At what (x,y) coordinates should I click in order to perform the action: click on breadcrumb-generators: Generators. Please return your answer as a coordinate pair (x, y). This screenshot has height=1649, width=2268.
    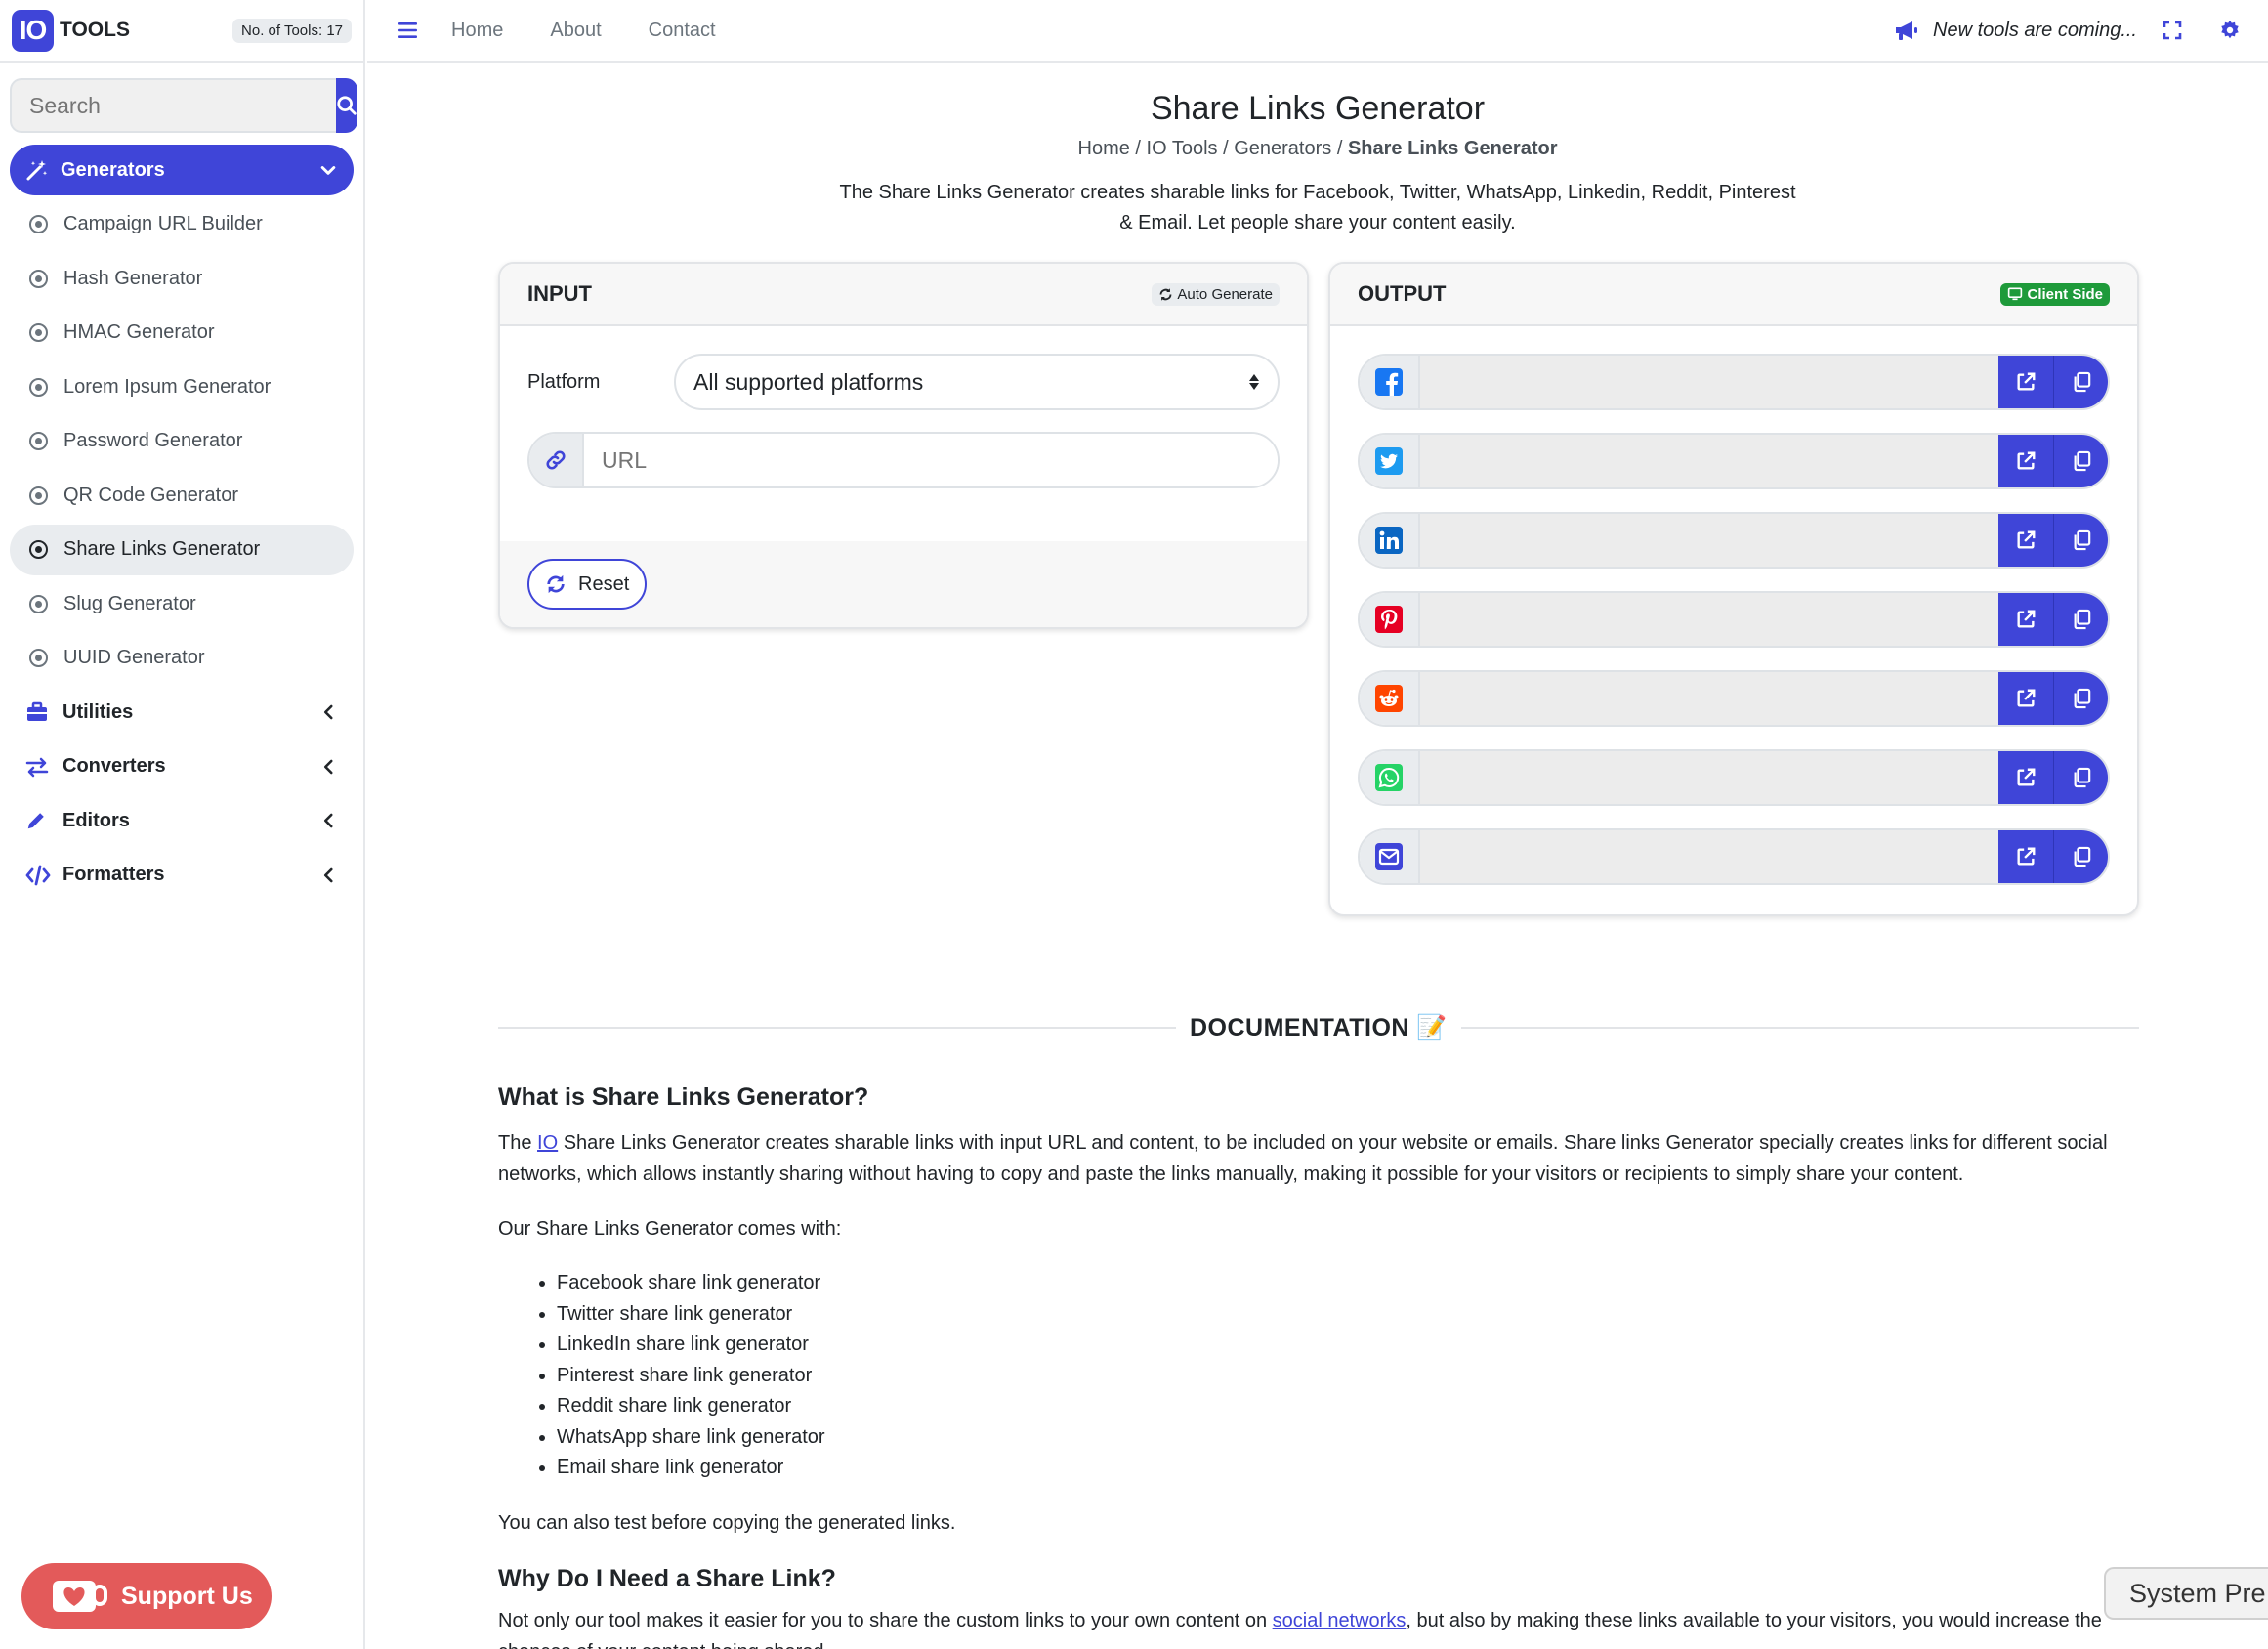
    Looking at the image, I should click on (1282, 148).